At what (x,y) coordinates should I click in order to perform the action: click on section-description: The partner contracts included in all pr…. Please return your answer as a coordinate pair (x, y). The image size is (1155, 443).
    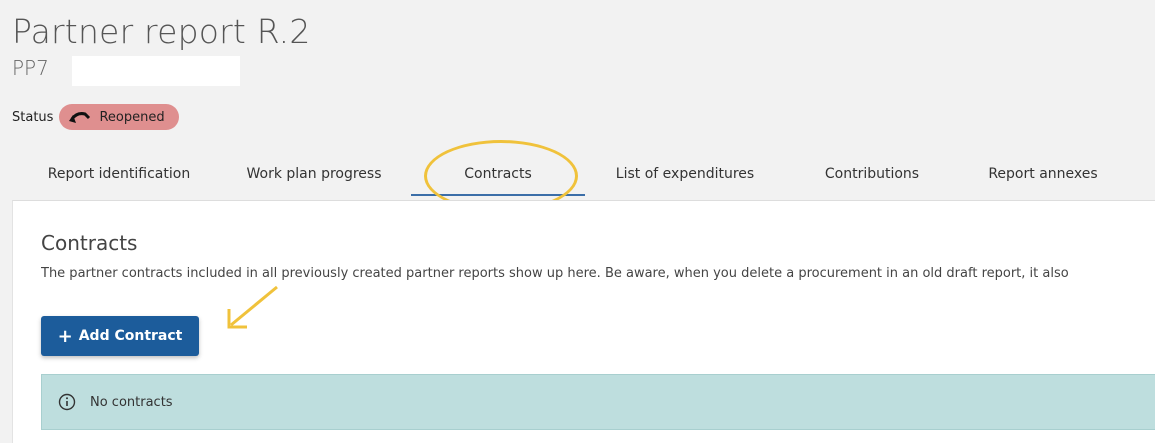
    Looking at the image, I should click on (555, 273).